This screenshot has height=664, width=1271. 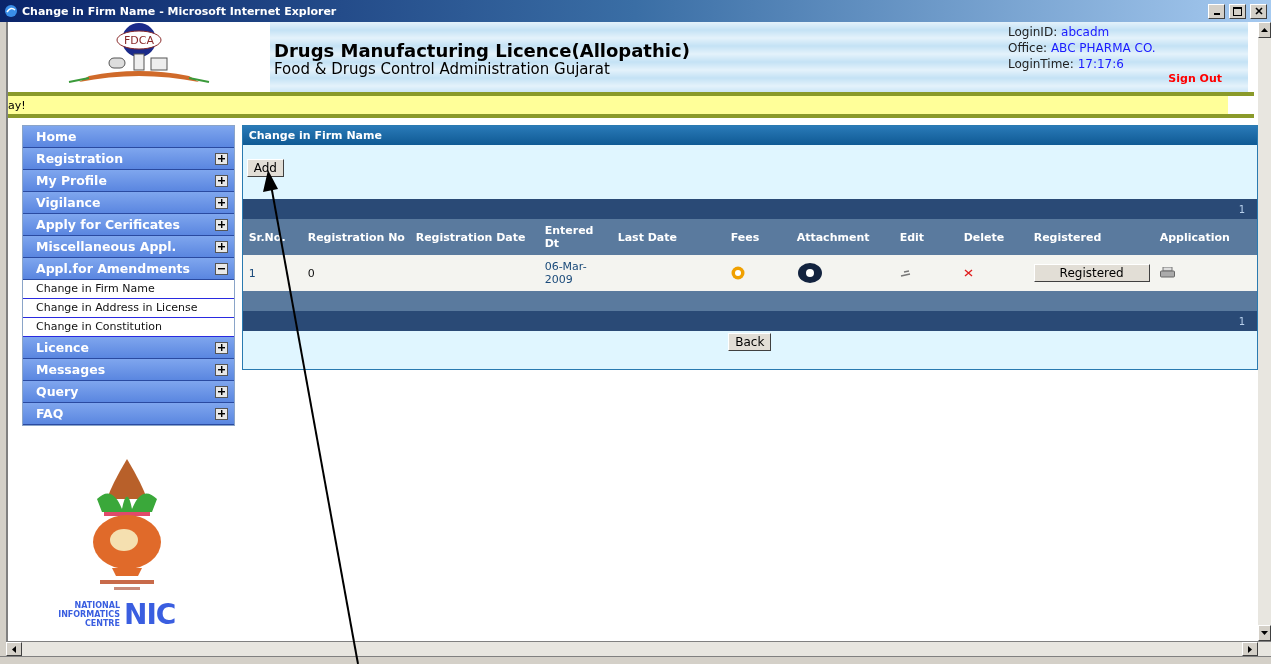 What do you see at coordinates (833, 237) in the screenshot?
I see `column-header: Attachment` at bounding box center [833, 237].